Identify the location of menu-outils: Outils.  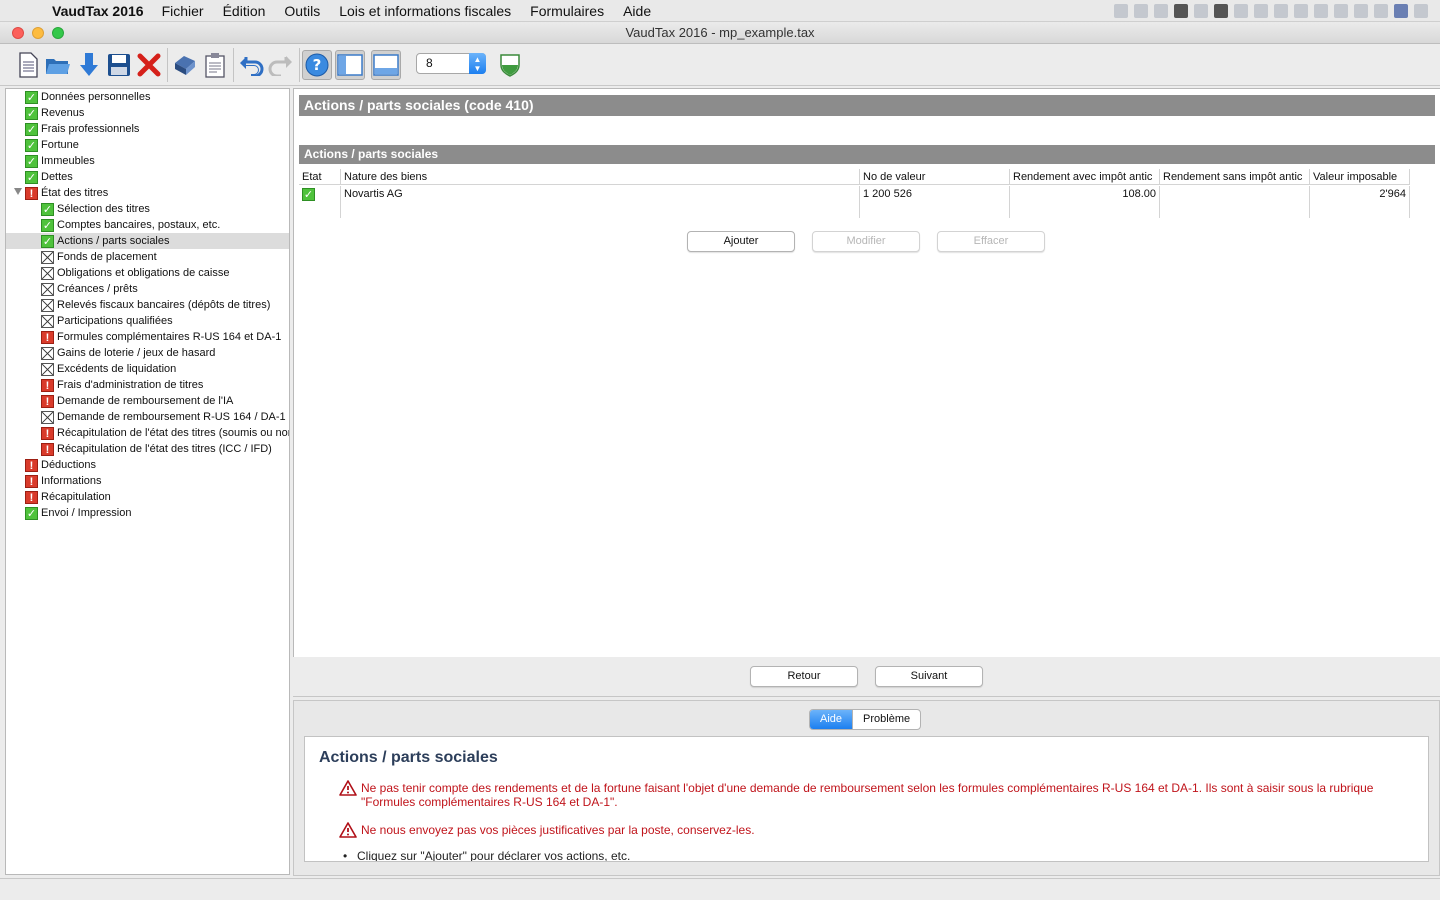
(302, 11).